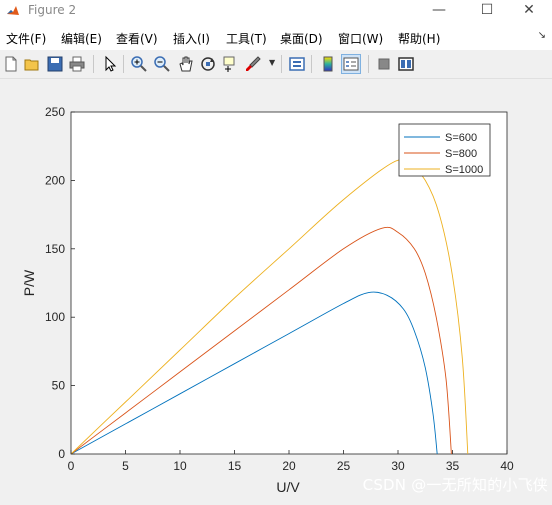  Describe the element at coordinates (137, 38) in the screenshot. I see `menu-view: 查看(V)` at that location.